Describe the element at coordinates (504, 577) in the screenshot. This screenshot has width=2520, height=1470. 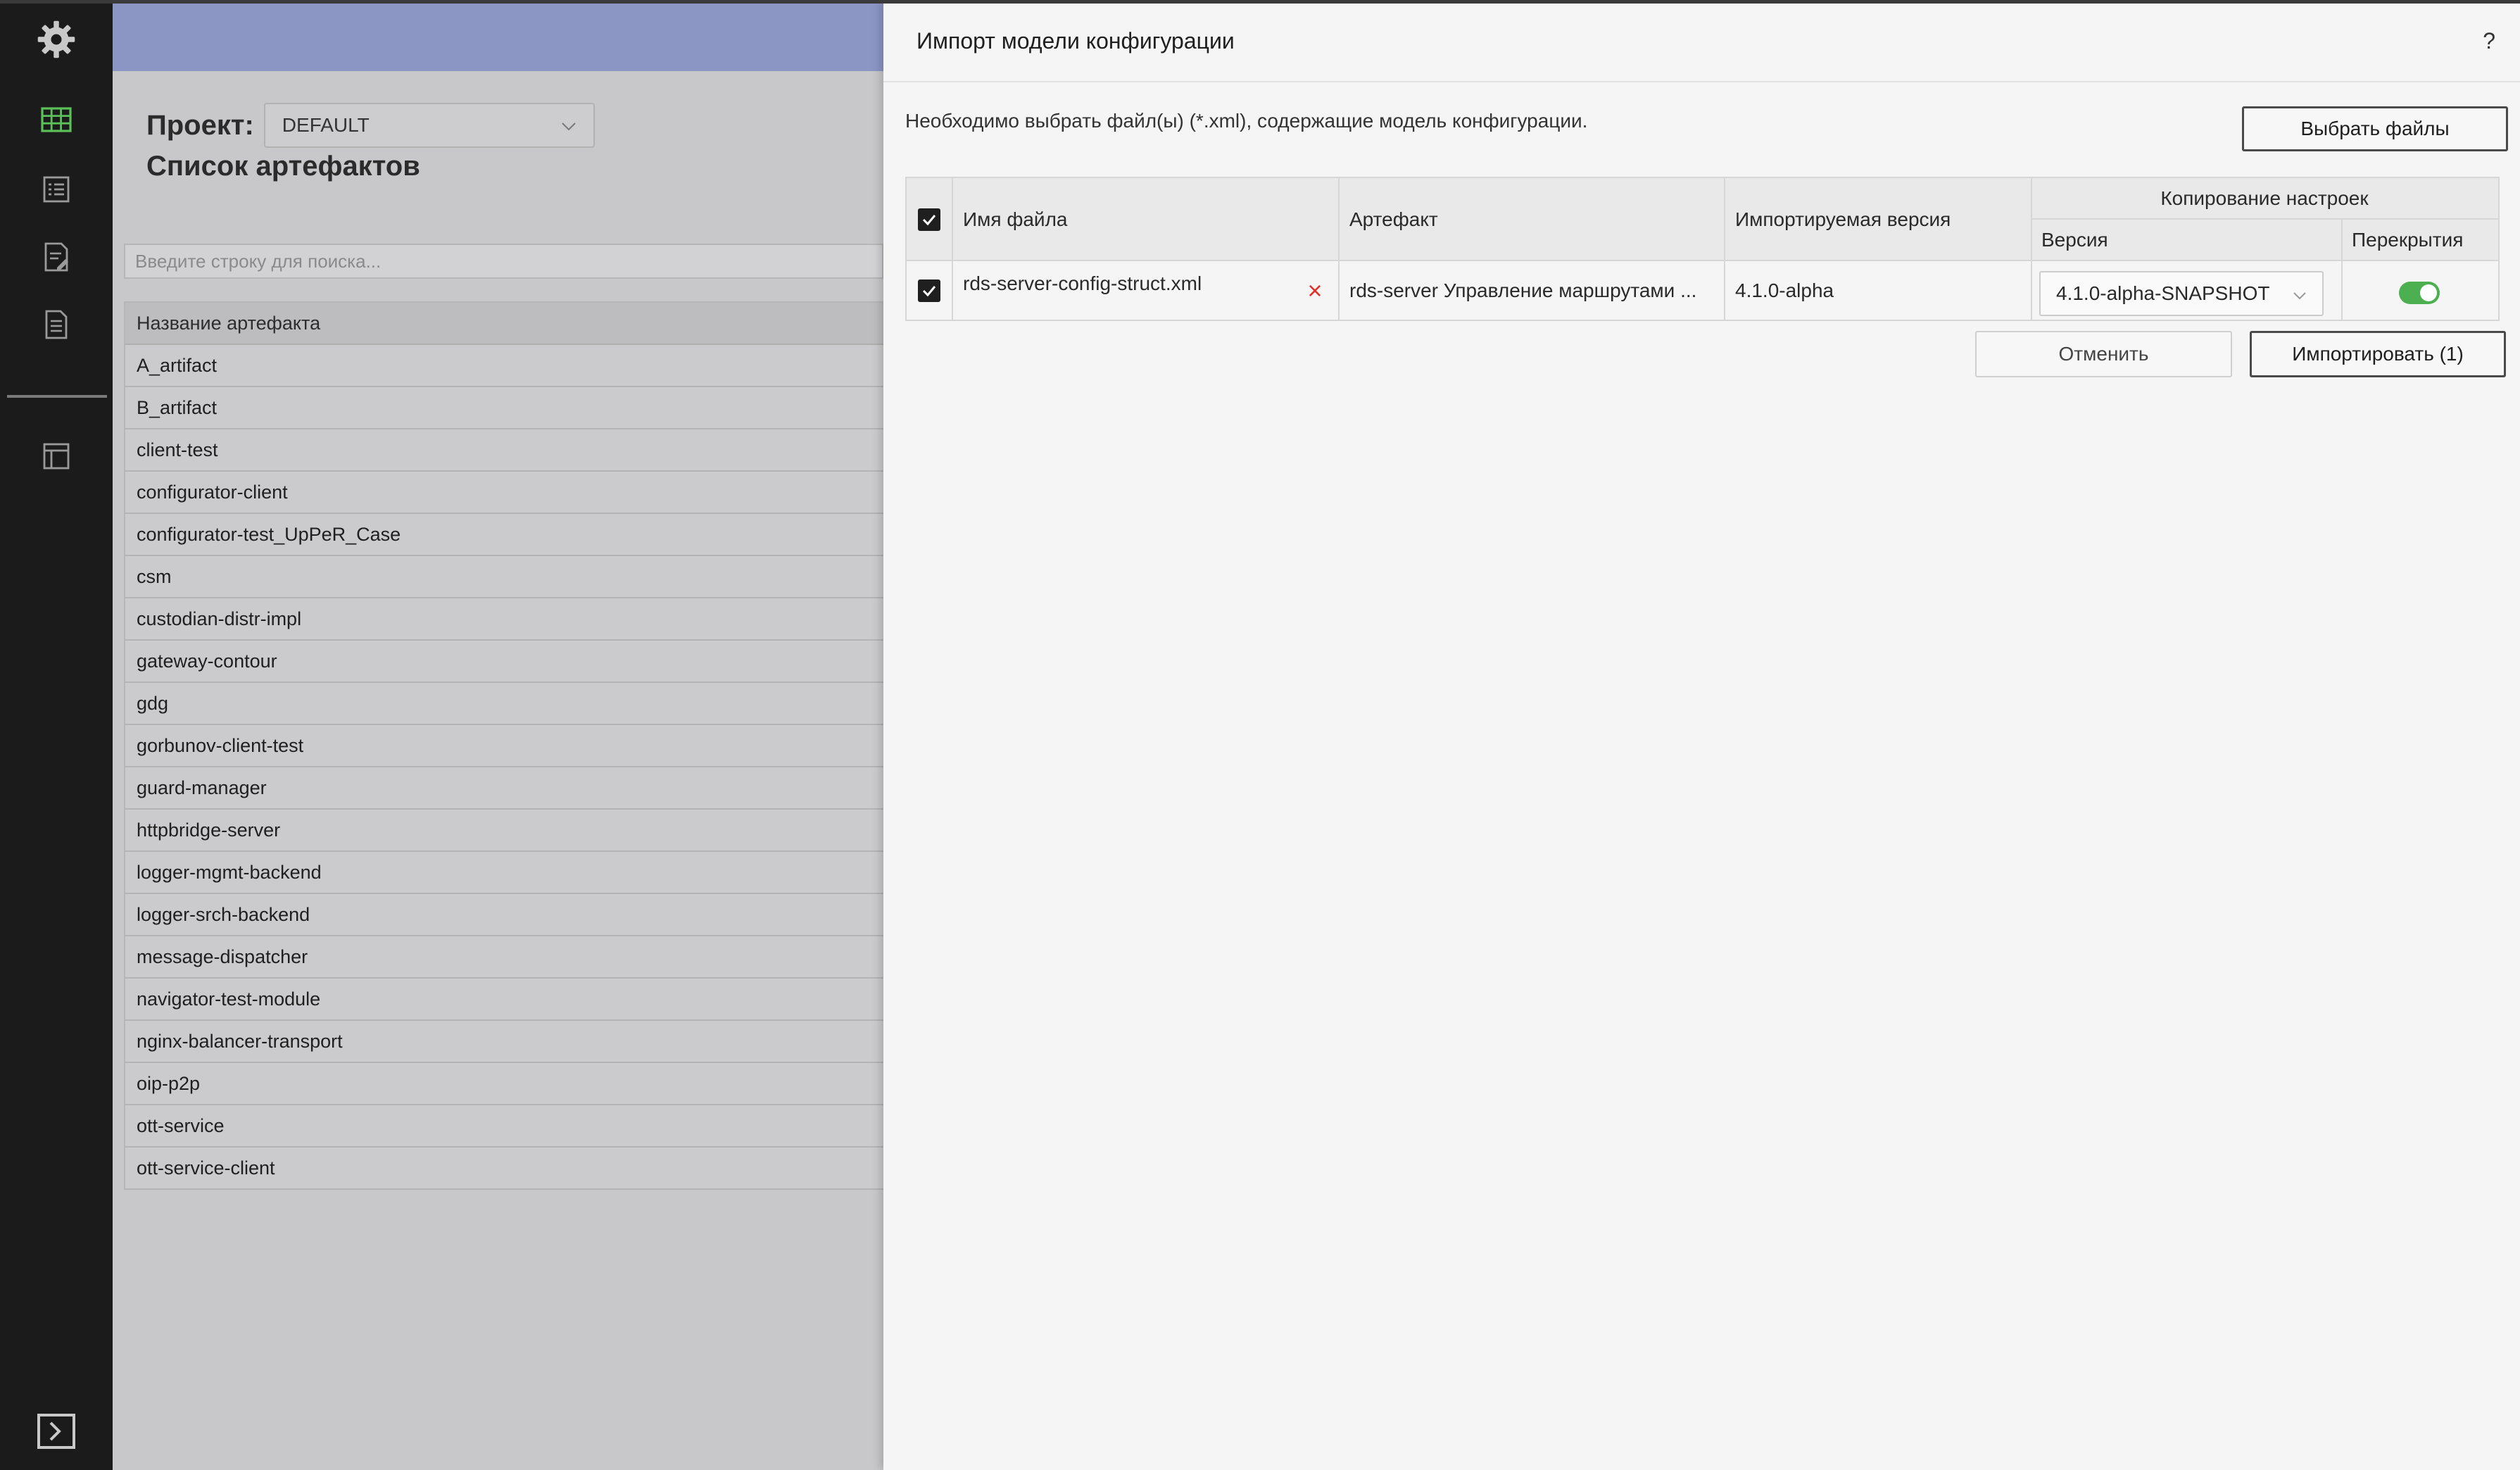
I see `table-row: csm` at that location.